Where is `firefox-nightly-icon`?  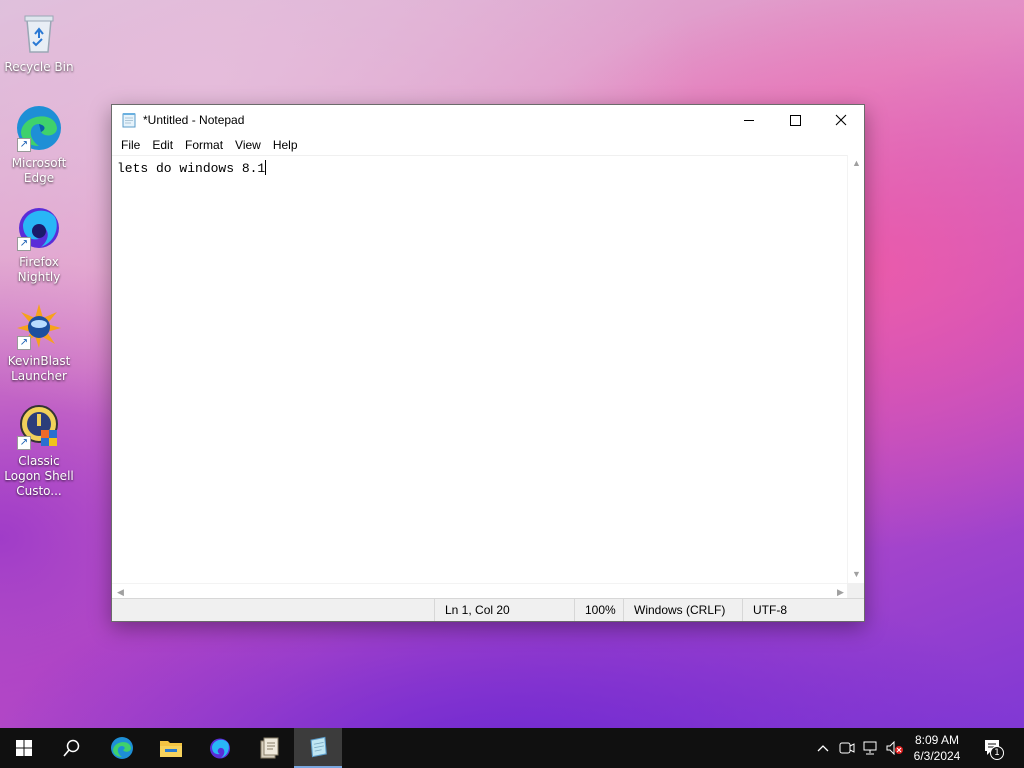
firefox-nightly-icon is located at coordinates (220, 748).